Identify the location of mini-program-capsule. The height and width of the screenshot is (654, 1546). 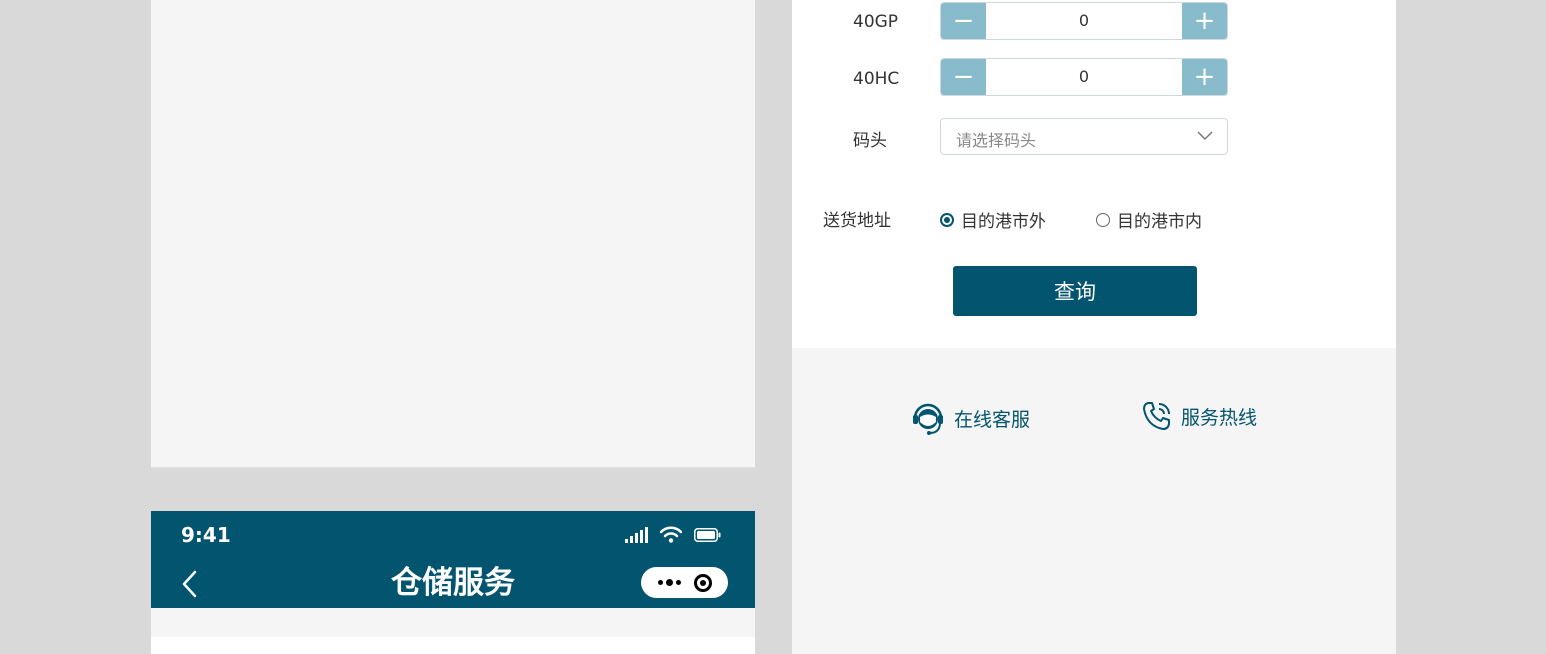
(684, 582).